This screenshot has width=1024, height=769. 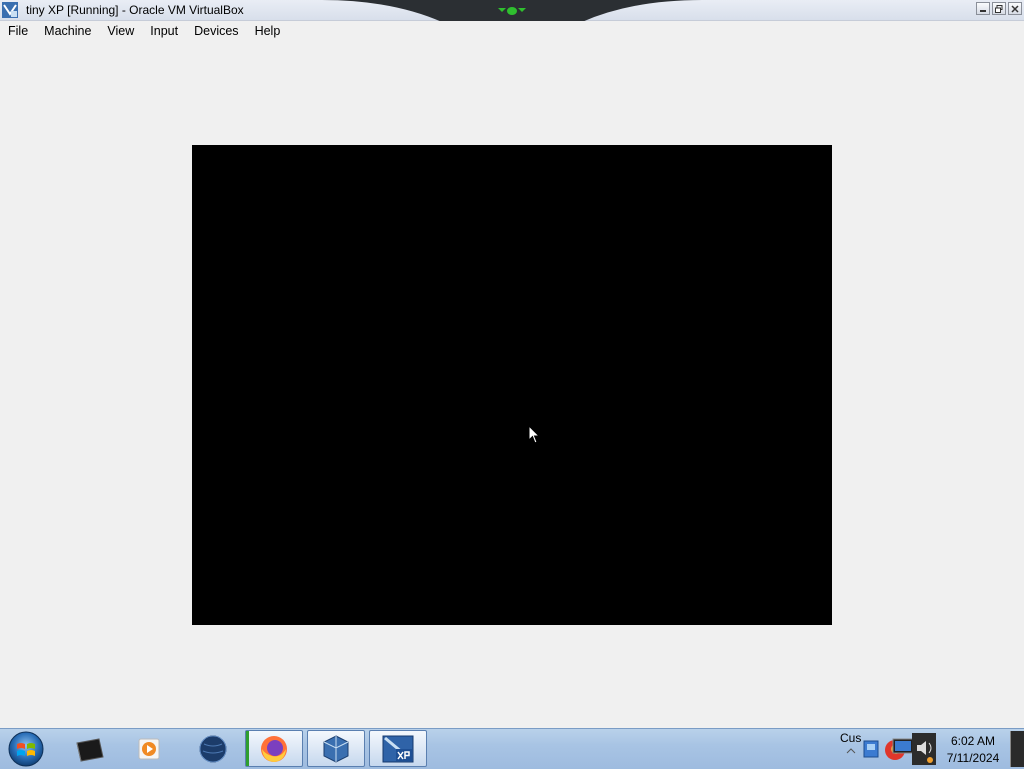 I want to click on minimize-button, so click(x=983, y=8).